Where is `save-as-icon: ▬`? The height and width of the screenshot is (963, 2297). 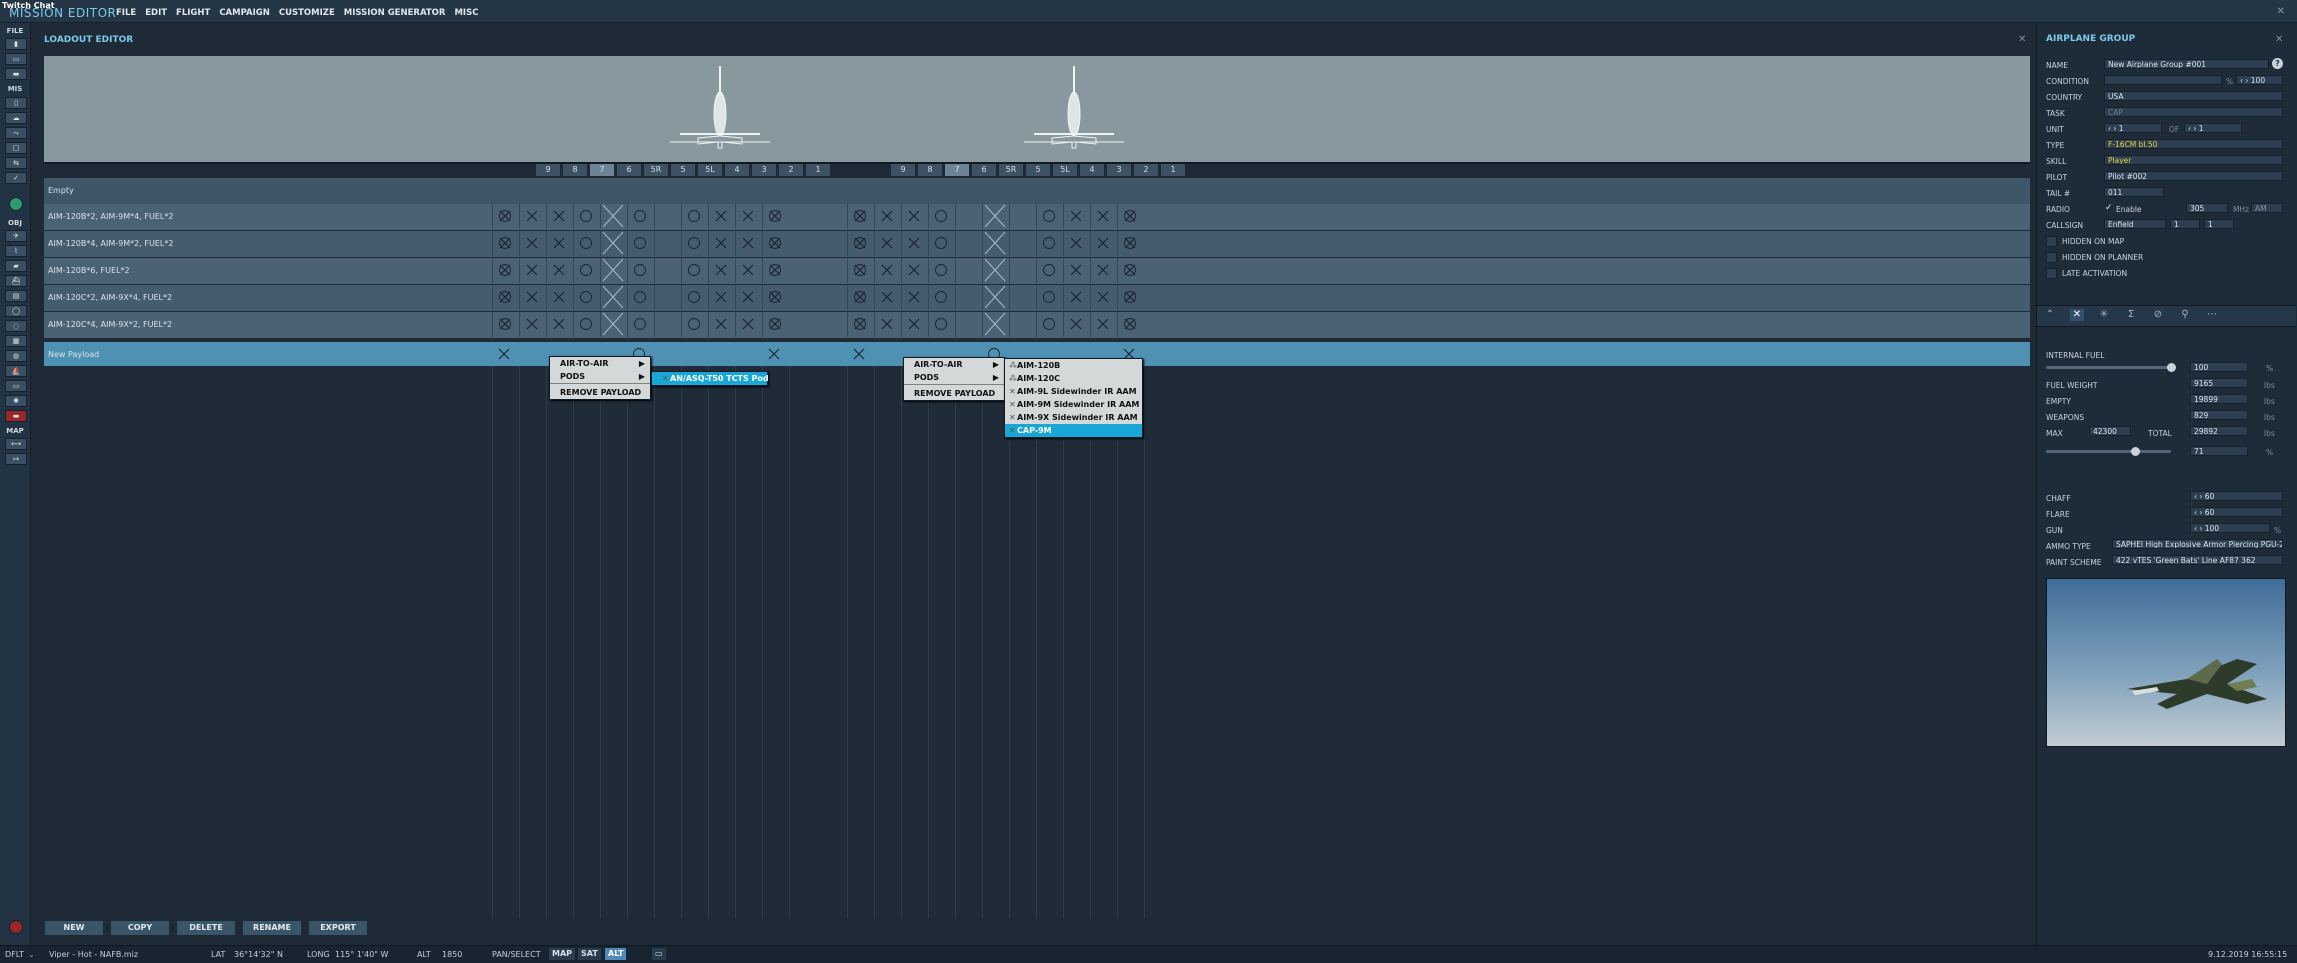 save-as-icon: ▬ is located at coordinates (16, 74).